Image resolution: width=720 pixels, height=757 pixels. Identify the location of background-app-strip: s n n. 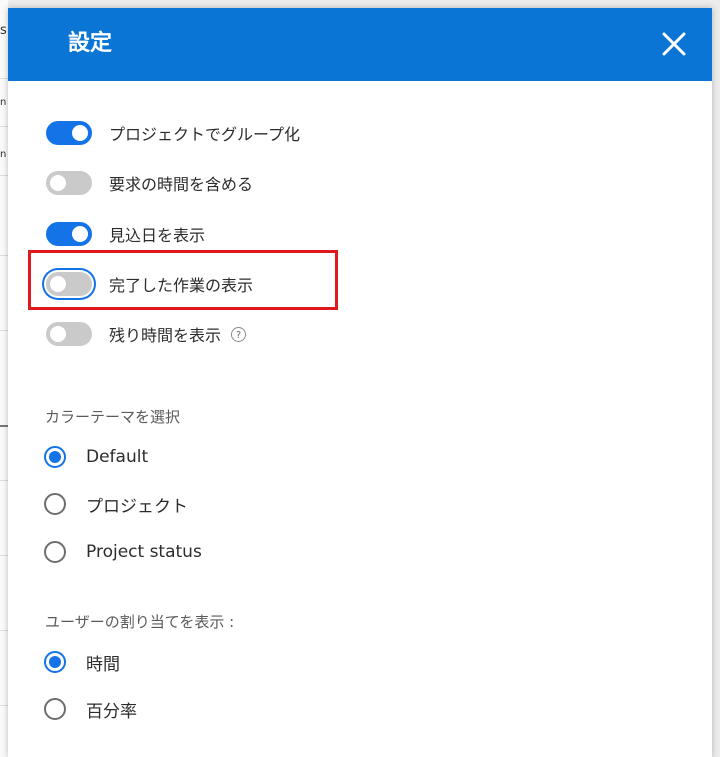
(4, 378).